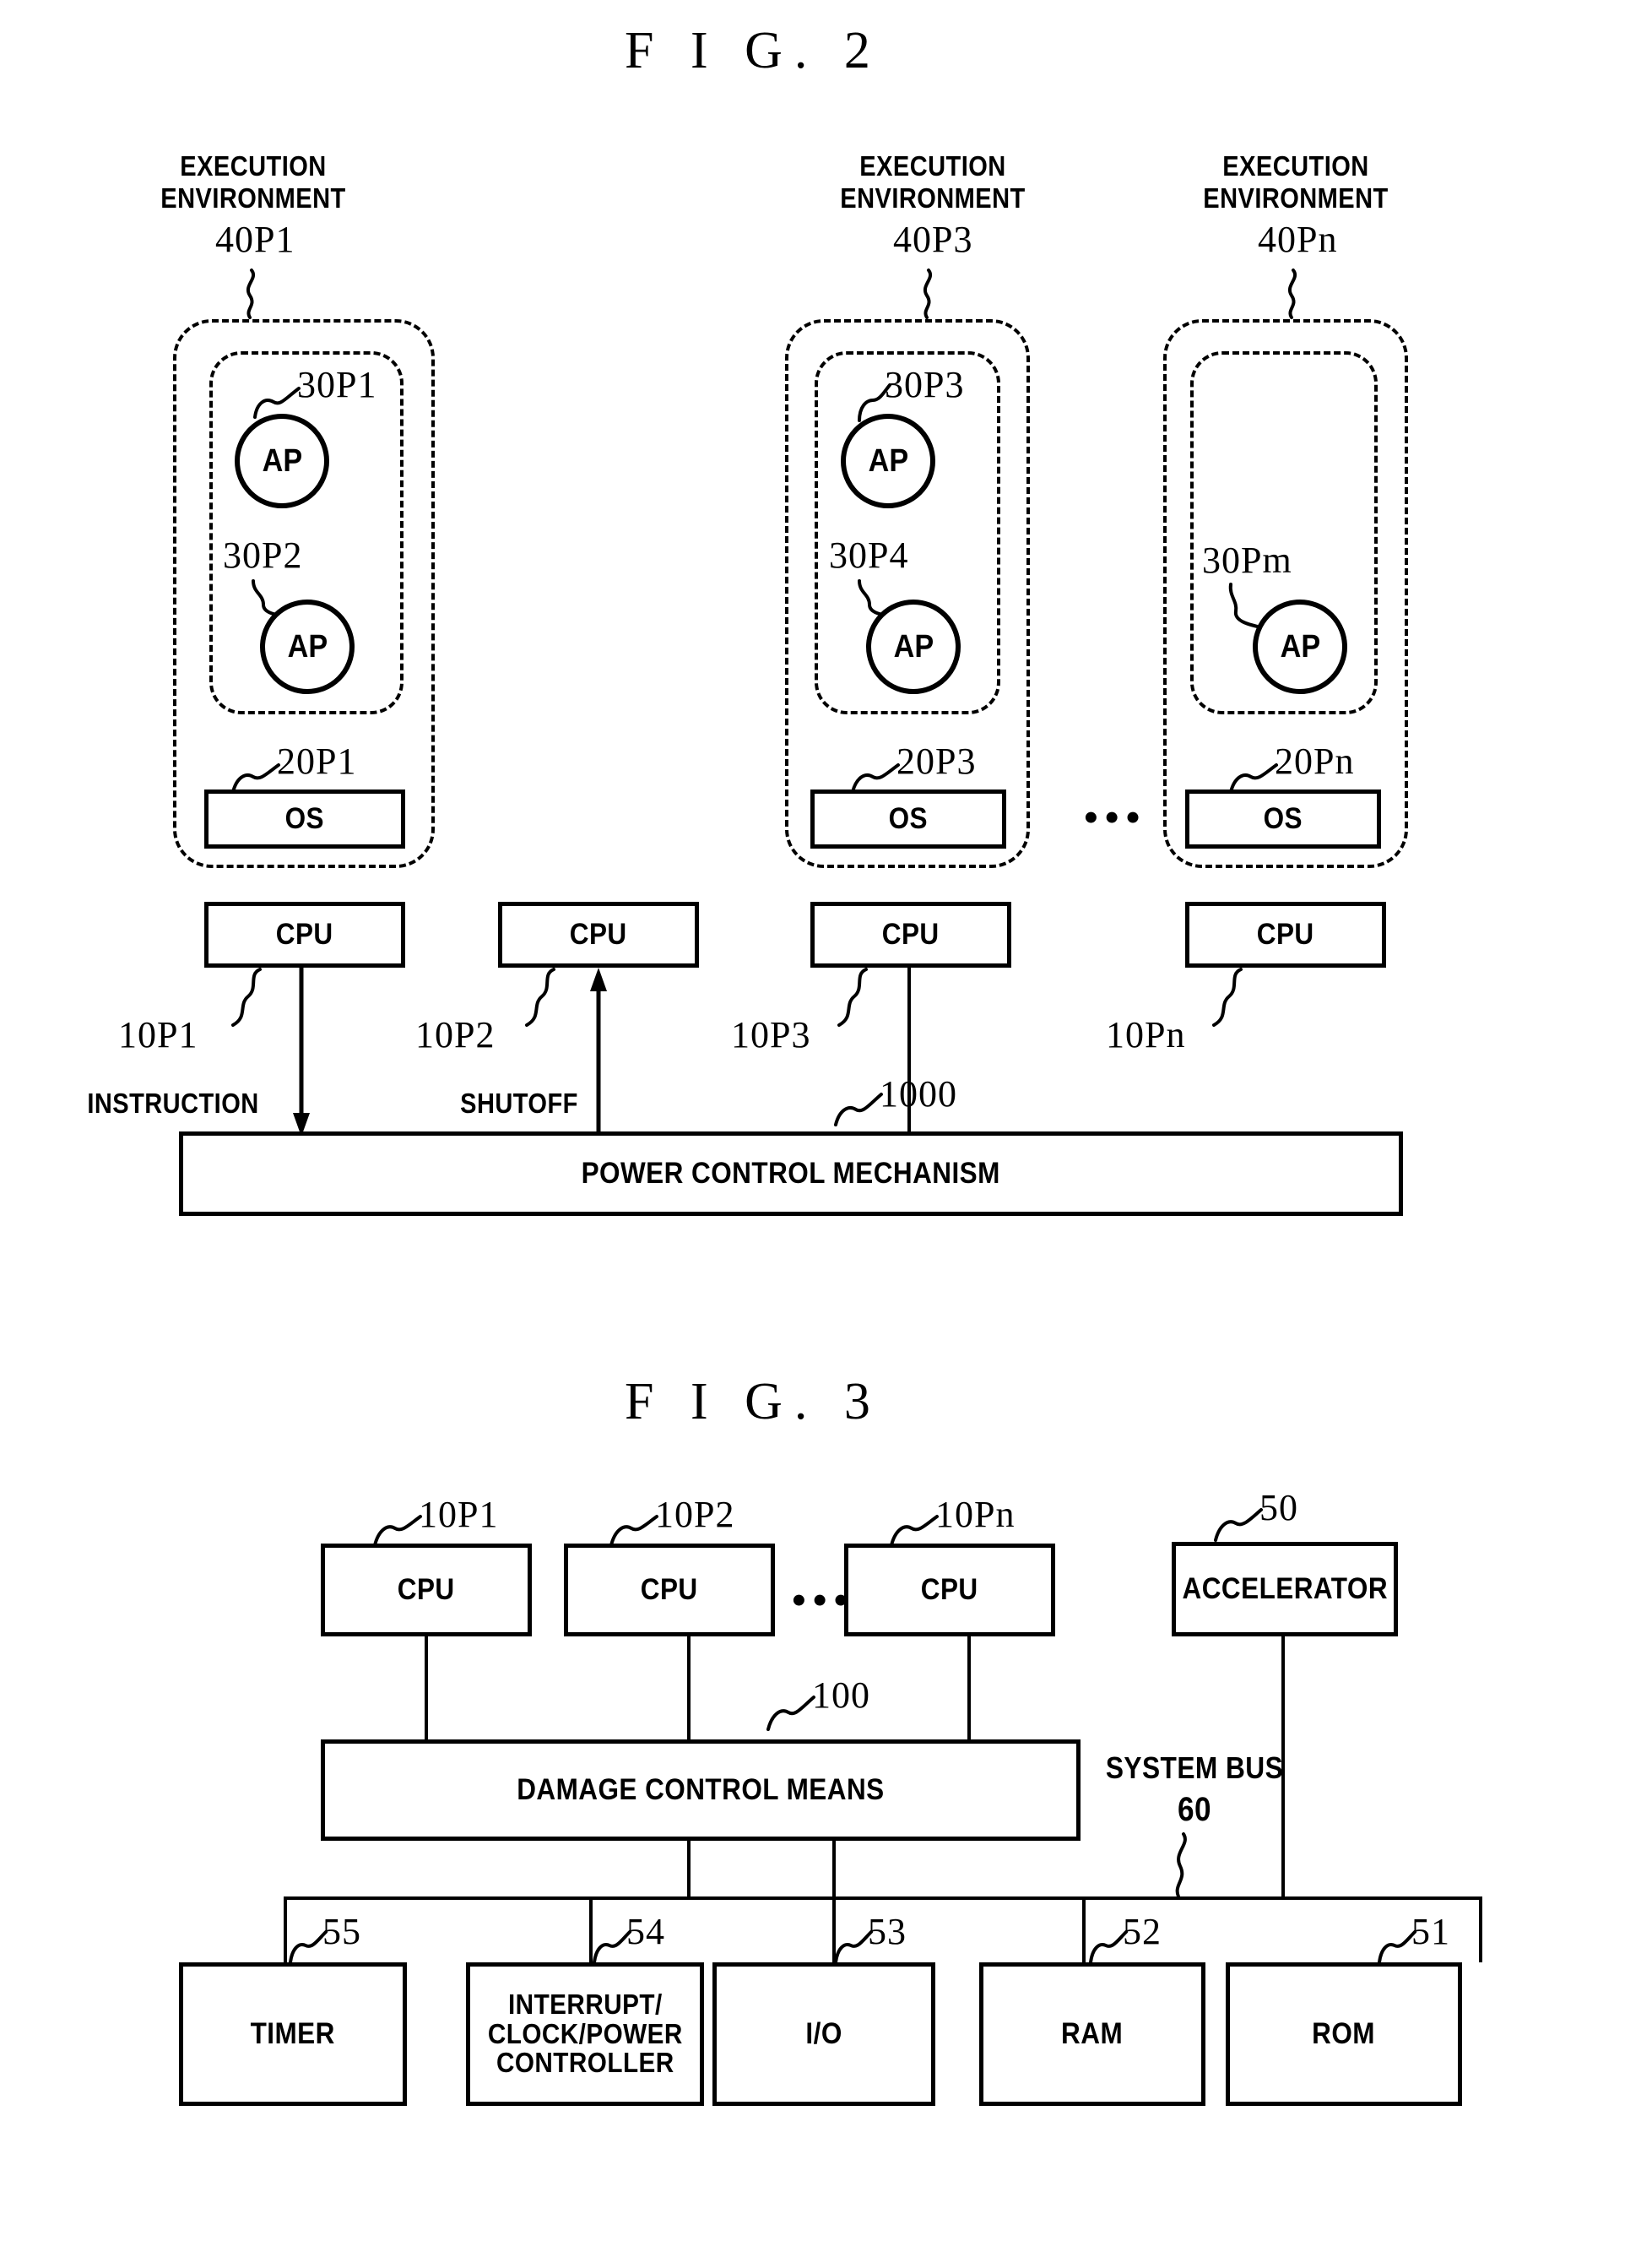 The height and width of the screenshot is (2241, 1652). What do you see at coordinates (869, 555) in the screenshot?
I see `app-30P4-ref: 30P4` at bounding box center [869, 555].